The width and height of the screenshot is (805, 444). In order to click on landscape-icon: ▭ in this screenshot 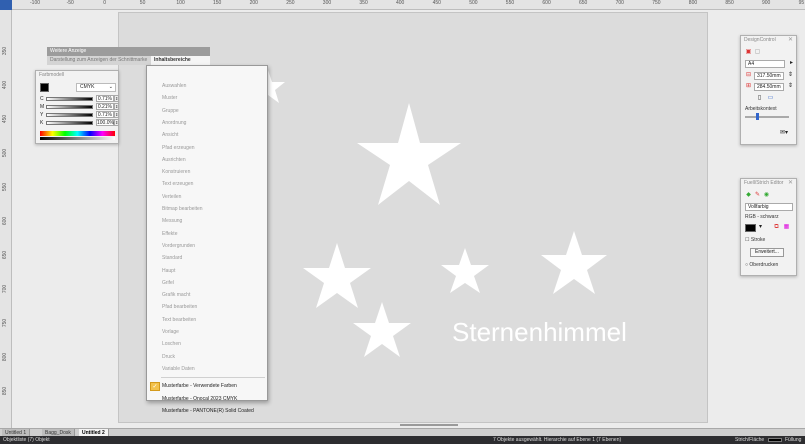, I will do `click(770, 98)`.